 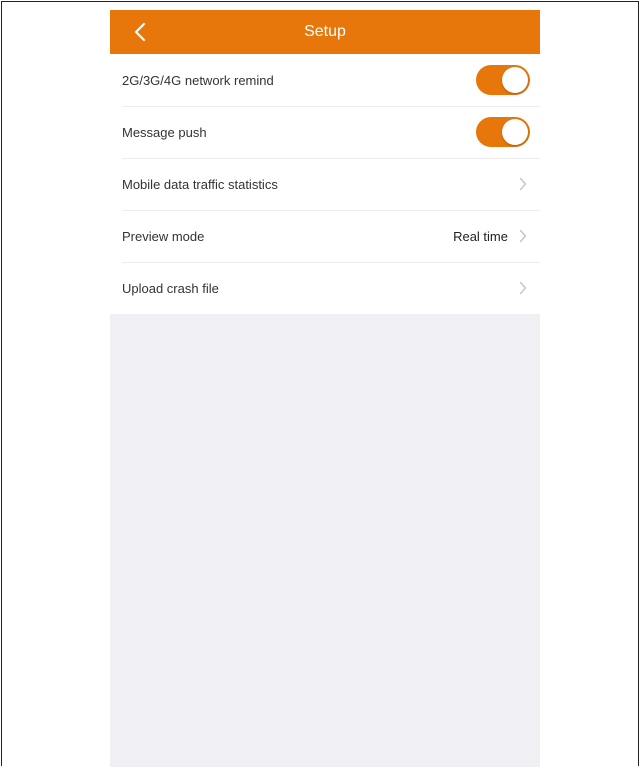 I want to click on setting-label: Upload crash file, so click(x=170, y=288).